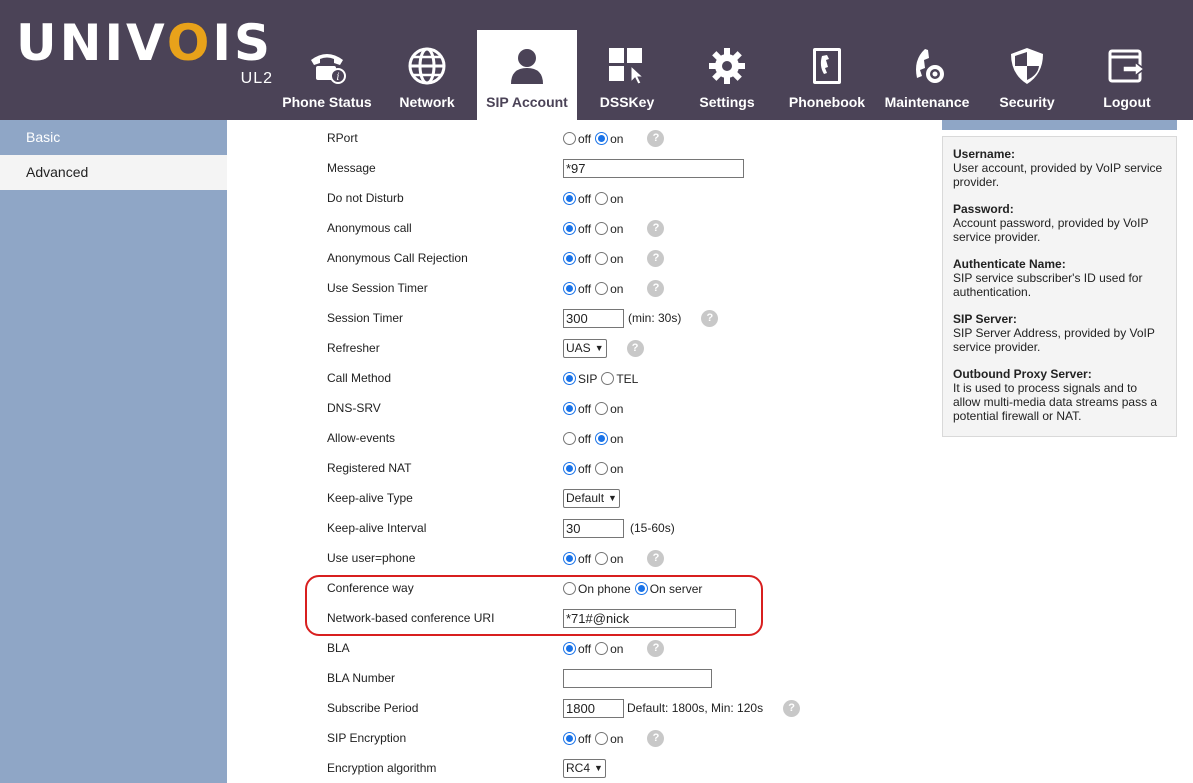  I want to click on session-timer-note: (min: 30s), so click(655, 318).